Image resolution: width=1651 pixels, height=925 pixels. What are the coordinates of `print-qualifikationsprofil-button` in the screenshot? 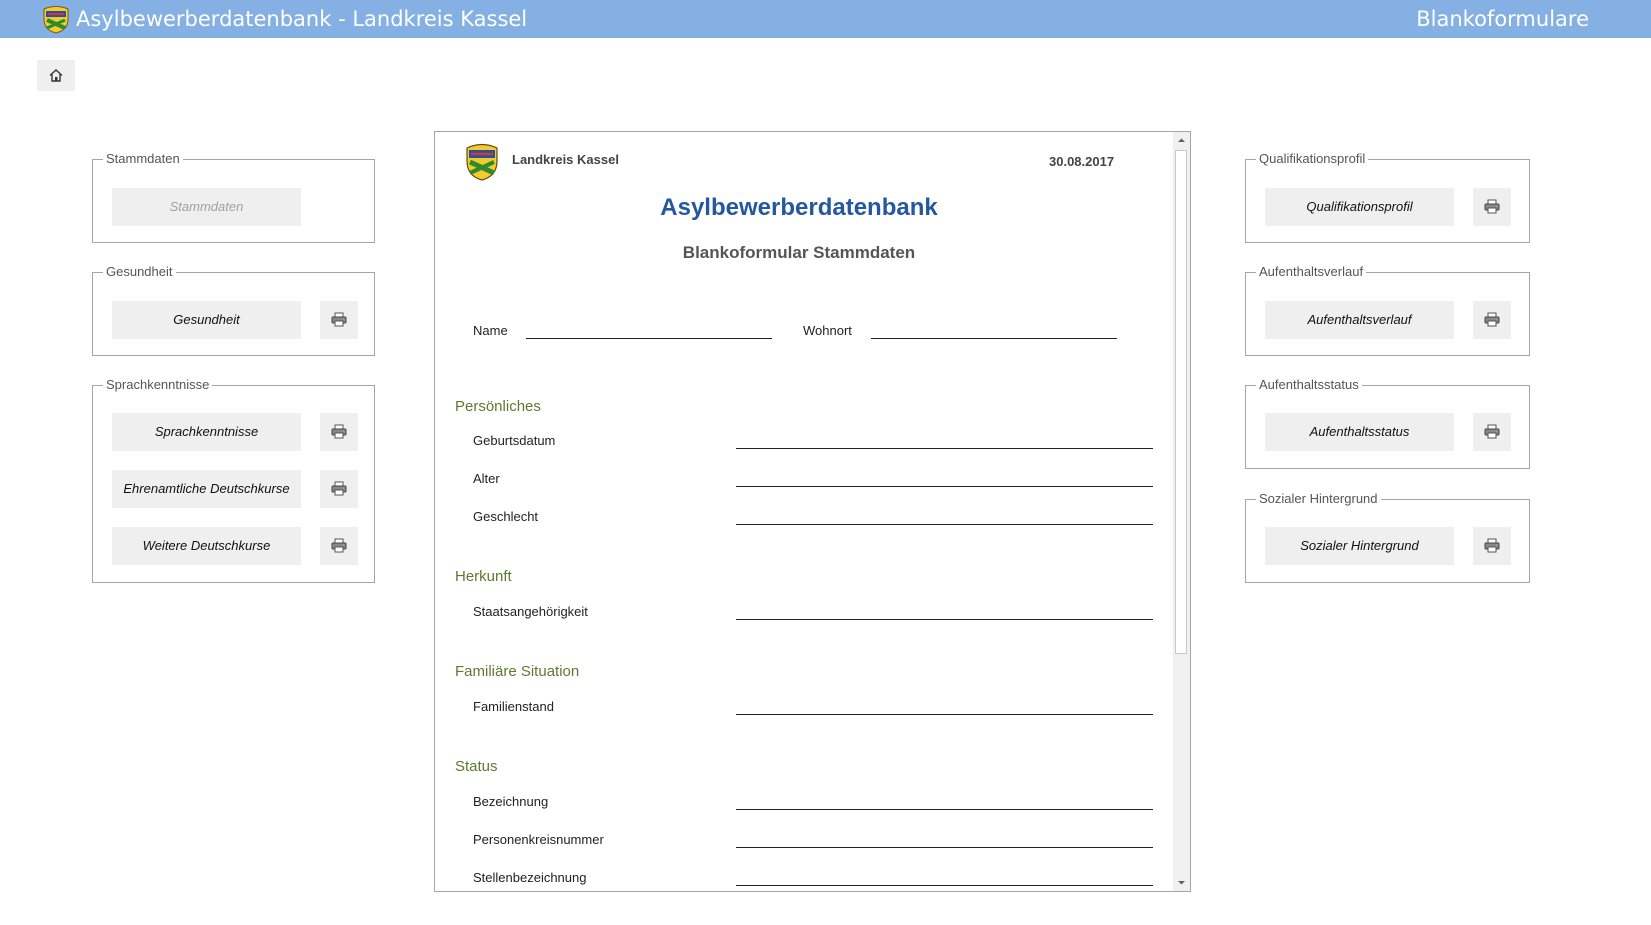 It's located at (1492, 207).